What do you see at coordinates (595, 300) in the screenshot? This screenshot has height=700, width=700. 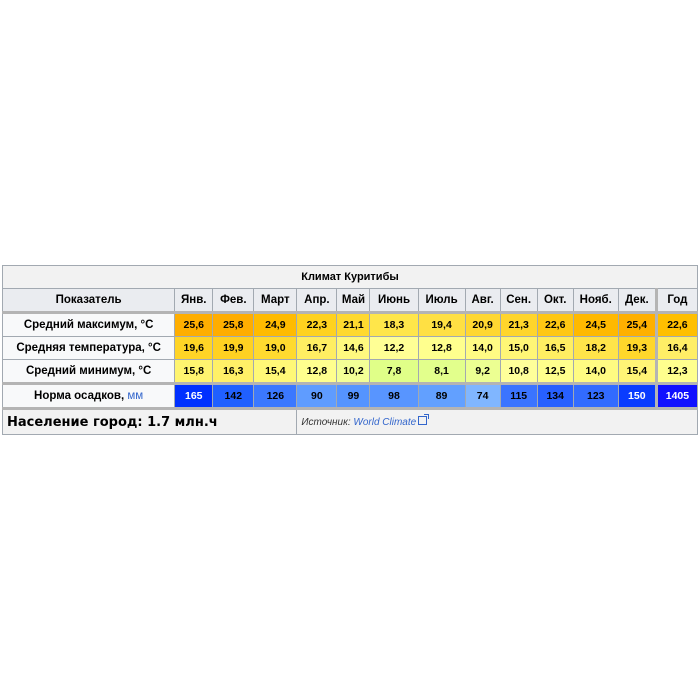 I see `header-month: Нояб.` at bounding box center [595, 300].